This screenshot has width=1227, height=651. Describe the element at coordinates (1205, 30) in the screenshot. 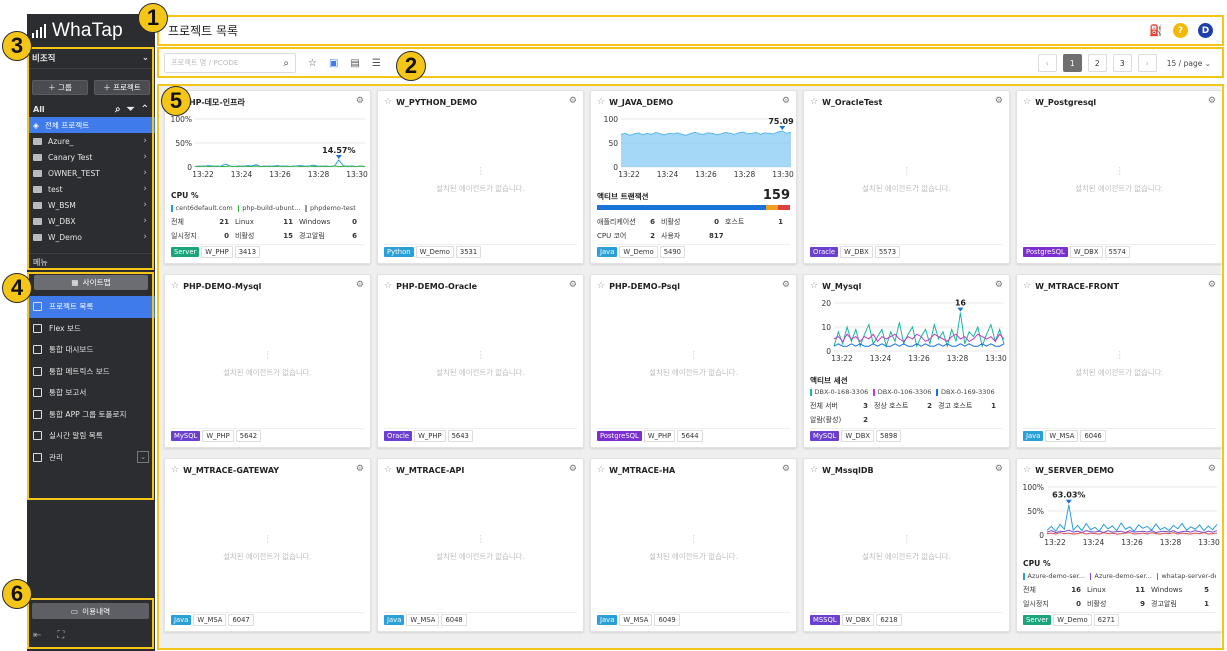

I see `avatar: D` at that location.